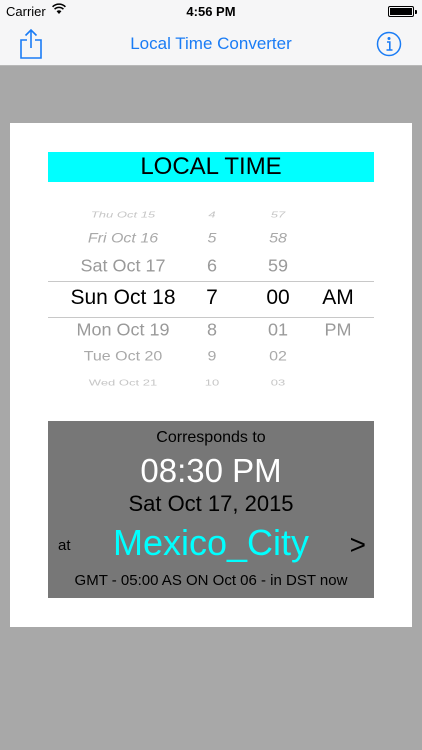 The width and height of the screenshot is (422, 750). I want to click on chevron-right-icon: >, so click(358, 545).